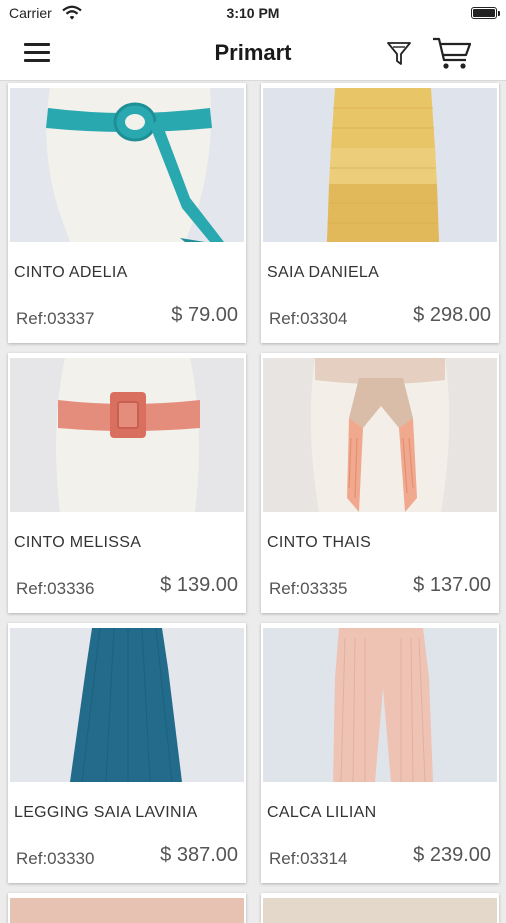  I want to click on product-card: LEGGING SAIA LAVINIA Ref:03330 $ 387.00, so click(127, 753).